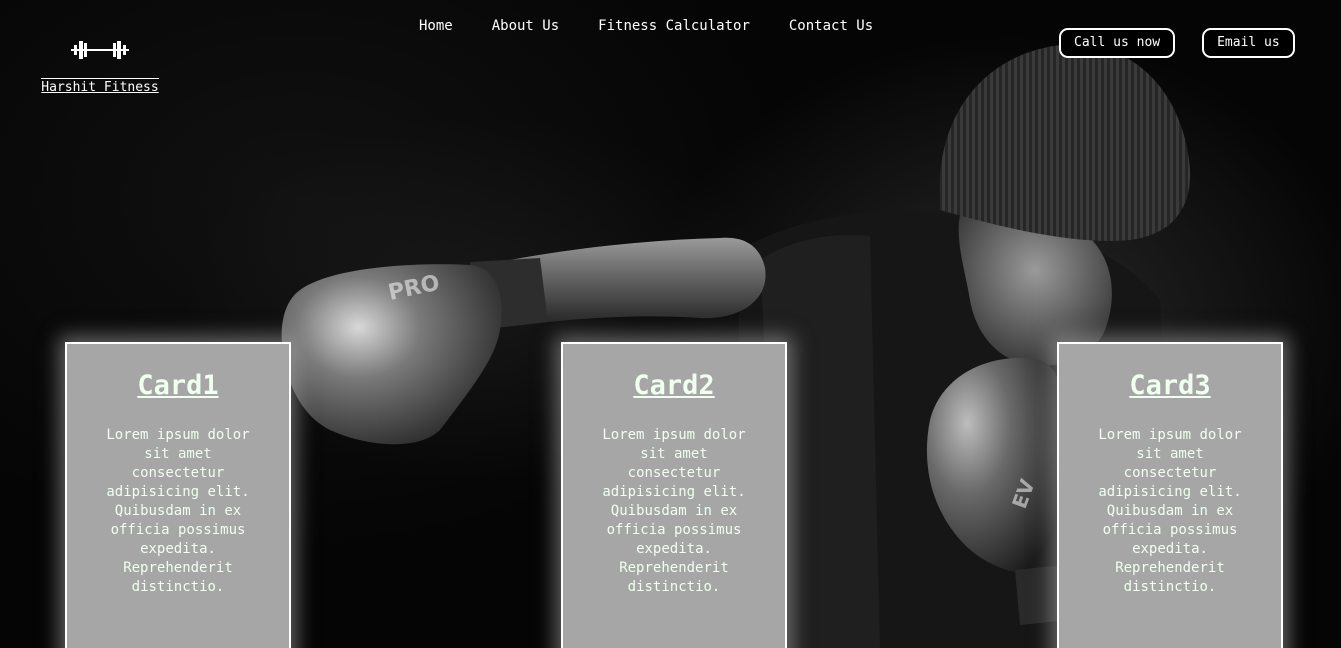 The image size is (1341, 648). I want to click on nav-item-fitness-calculator: Fitness Calculator, so click(674, 26).